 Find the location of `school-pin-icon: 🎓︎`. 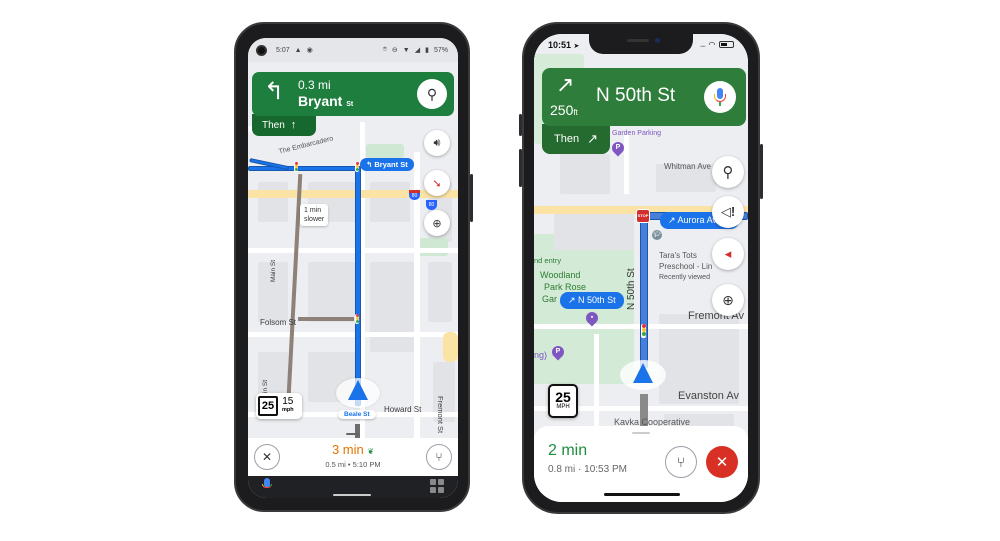

school-pin-icon: 🎓︎ is located at coordinates (657, 235).